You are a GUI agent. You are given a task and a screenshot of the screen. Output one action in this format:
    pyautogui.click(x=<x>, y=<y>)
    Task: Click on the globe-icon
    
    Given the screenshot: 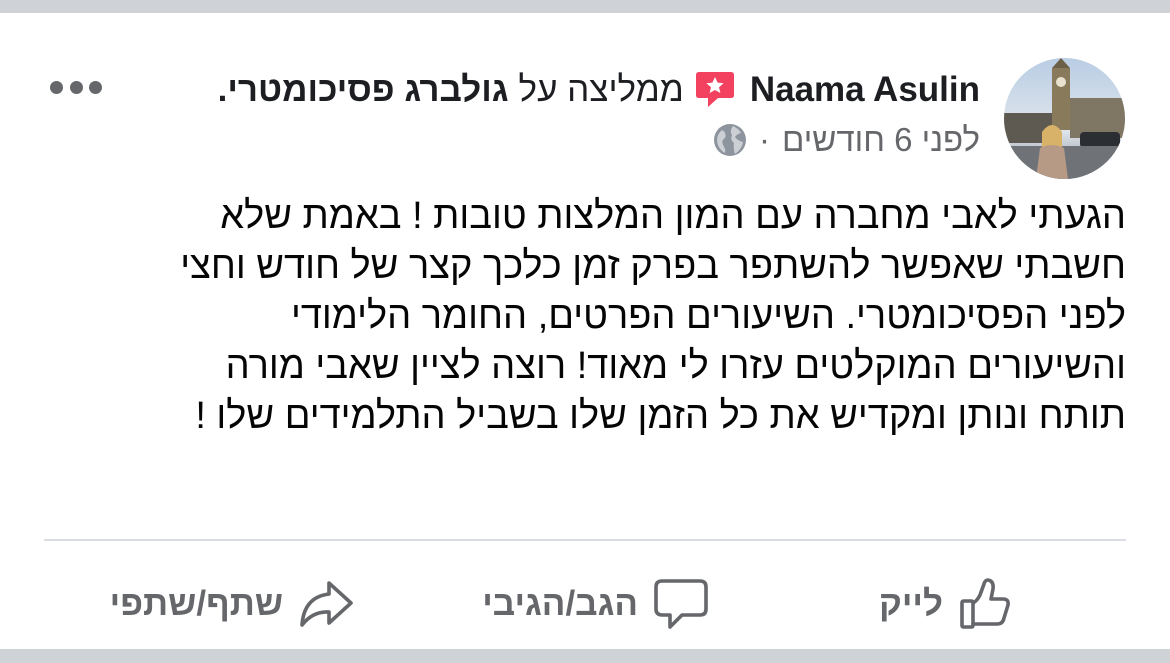 What is the action you would take?
    pyautogui.click(x=730, y=140)
    